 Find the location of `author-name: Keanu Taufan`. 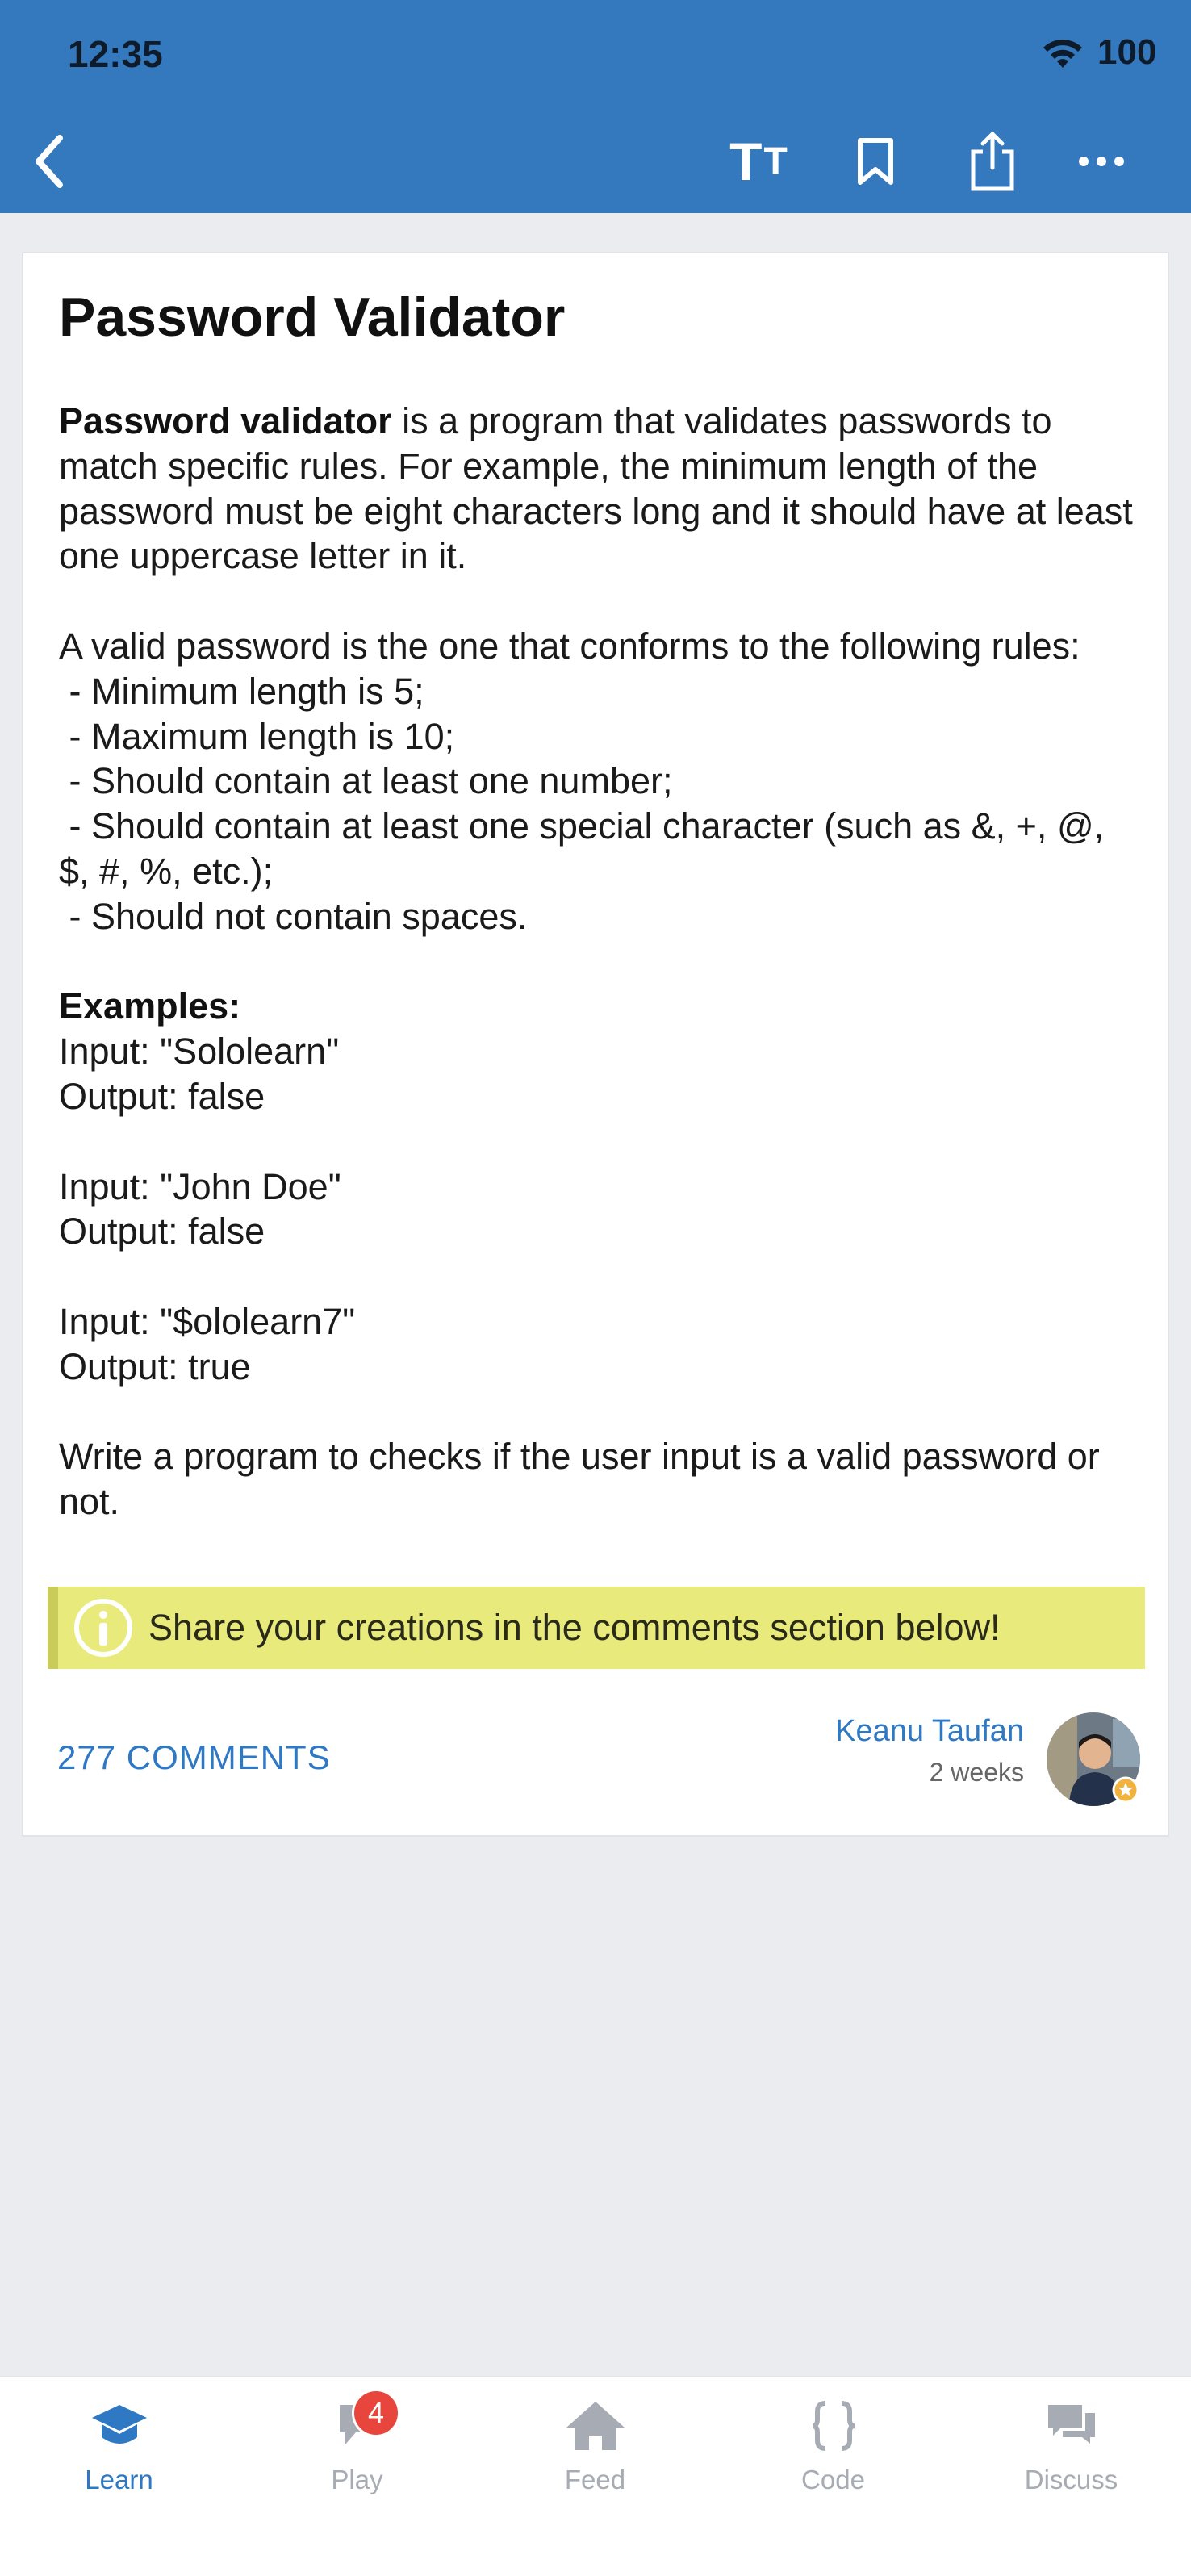

author-name: Keanu Taufan is located at coordinates (929, 1731).